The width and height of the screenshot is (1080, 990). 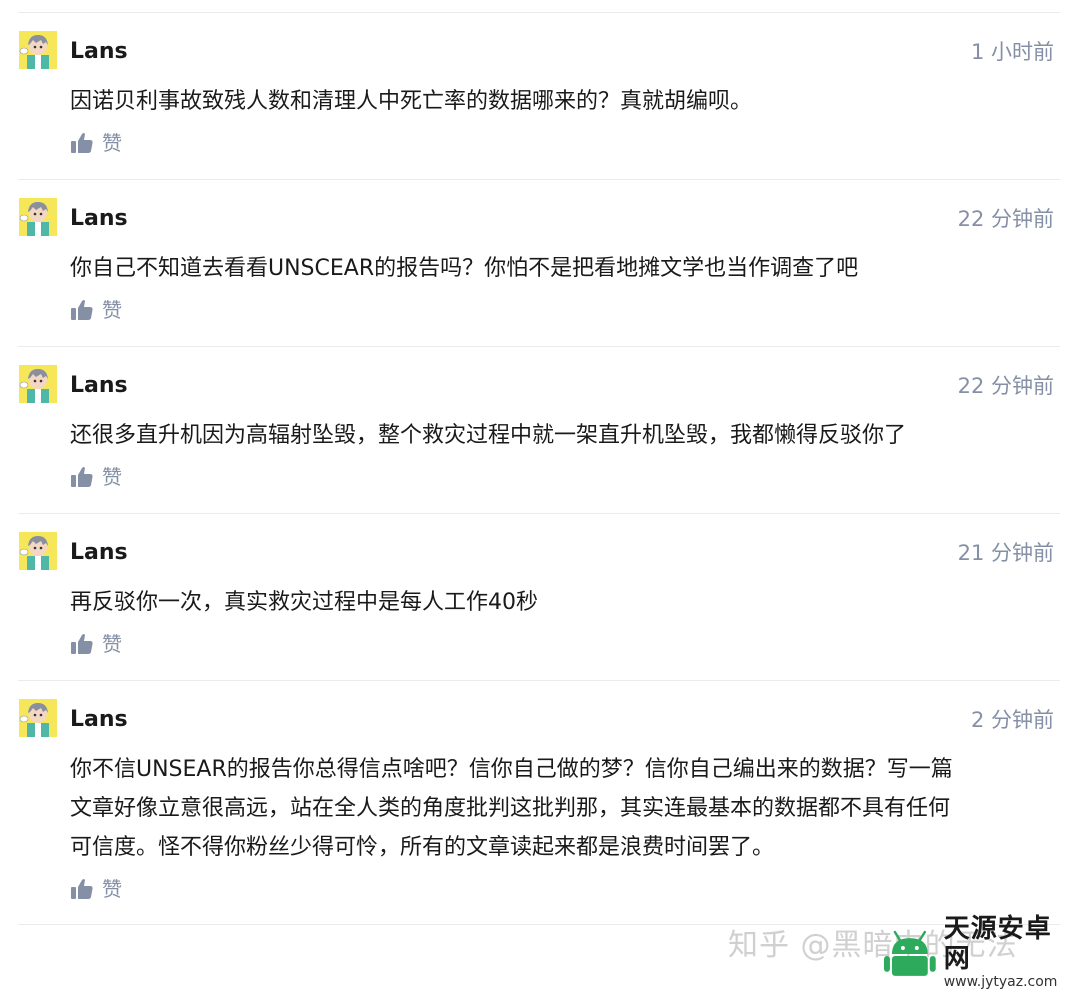 What do you see at coordinates (304, 602) in the screenshot?
I see `comment-text: 再反驳你一次，真实救灾过程中是每人工作40秒` at bounding box center [304, 602].